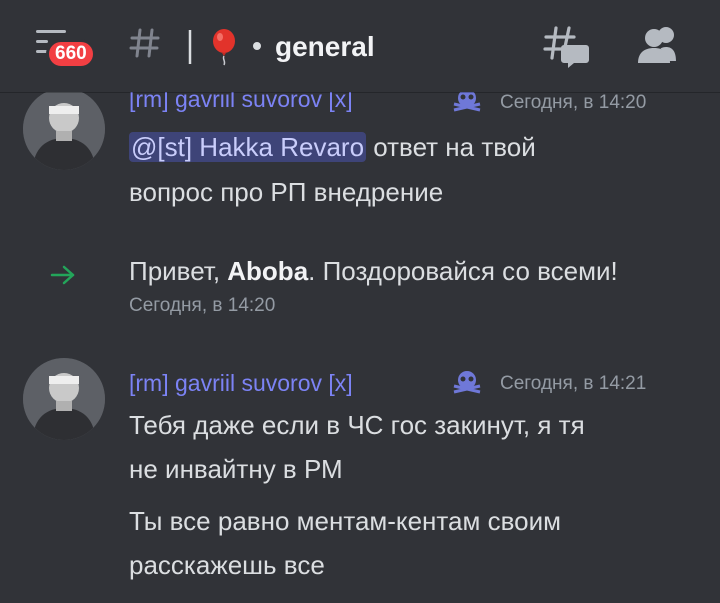 This screenshot has width=720, height=603. What do you see at coordinates (345, 521) in the screenshot?
I see `message-text: Ты все равно ментам-кентам своим` at bounding box center [345, 521].